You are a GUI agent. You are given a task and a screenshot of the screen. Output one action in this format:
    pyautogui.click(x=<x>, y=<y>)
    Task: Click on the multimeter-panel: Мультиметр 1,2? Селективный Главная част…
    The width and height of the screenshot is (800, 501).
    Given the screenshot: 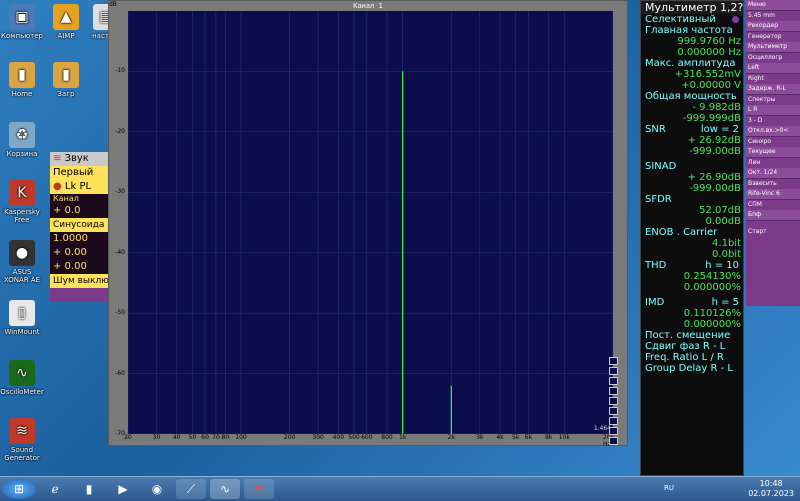 What is the action you would take?
    pyautogui.click(x=692, y=238)
    